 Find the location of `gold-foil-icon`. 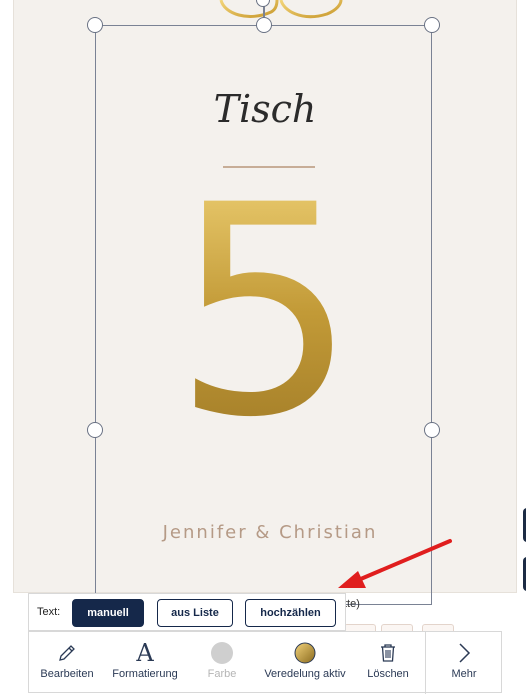

gold-foil-icon is located at coordinates (305, 653).